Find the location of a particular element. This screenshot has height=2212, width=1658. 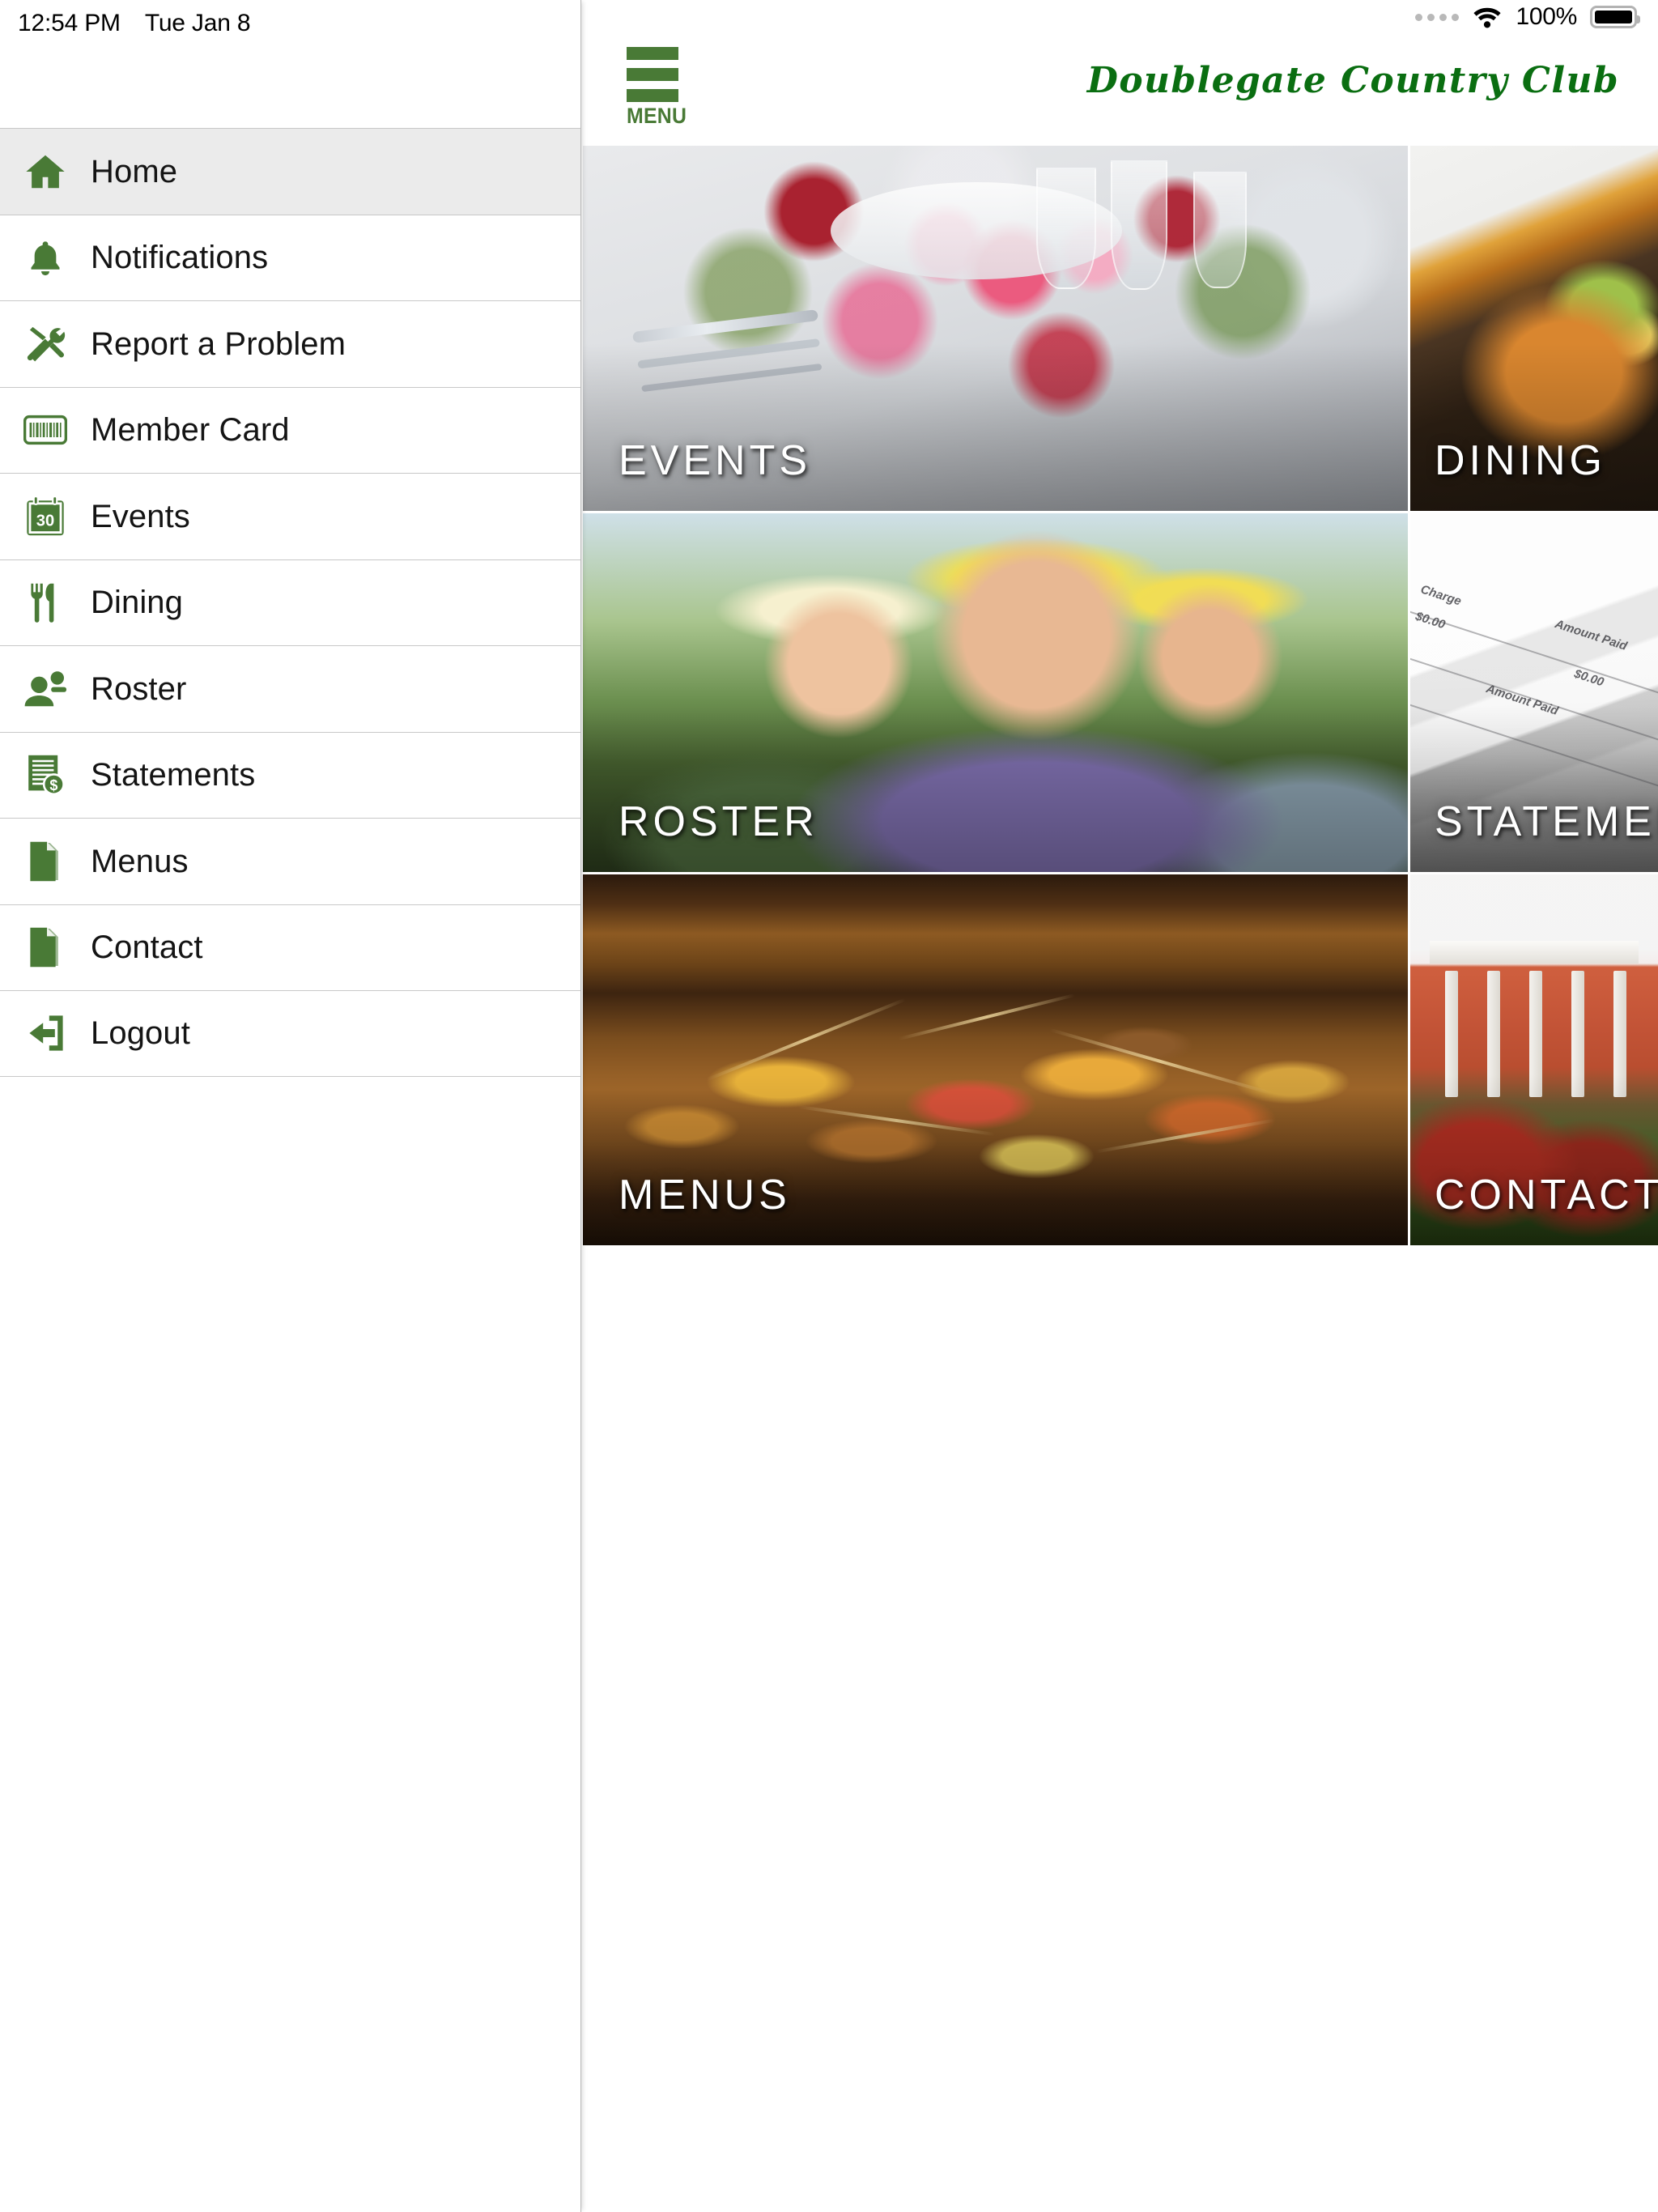

sidebar-spacer is located at coordinates (290, 64).